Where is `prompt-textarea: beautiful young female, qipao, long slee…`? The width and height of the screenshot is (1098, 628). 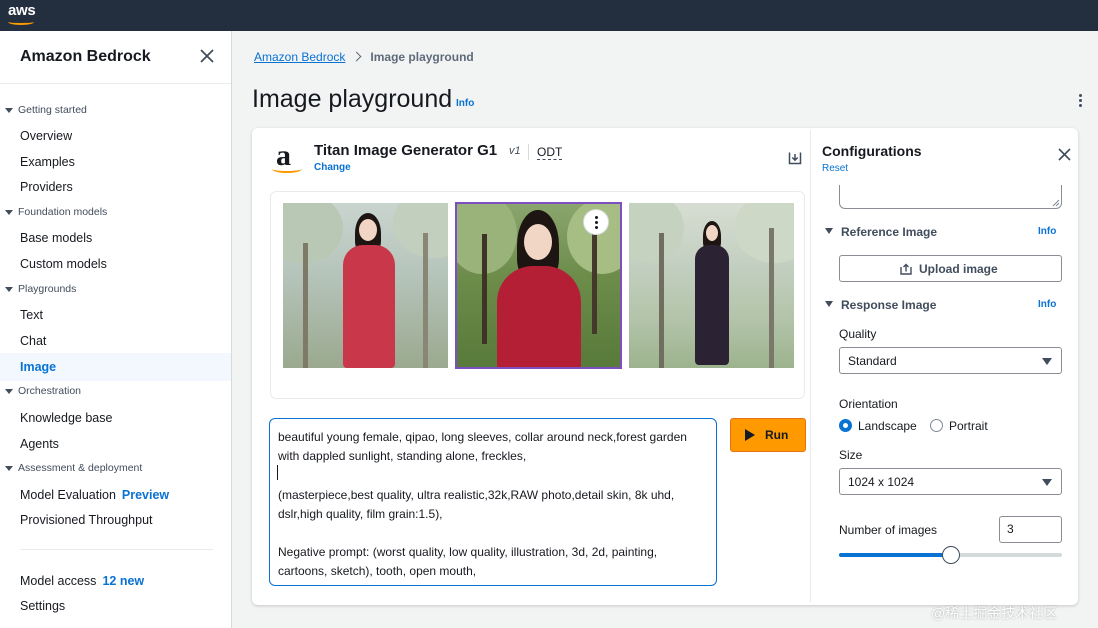
prompt-textarea: beautiful young female, qipao, long slee… is located at coordinates (493, 502).